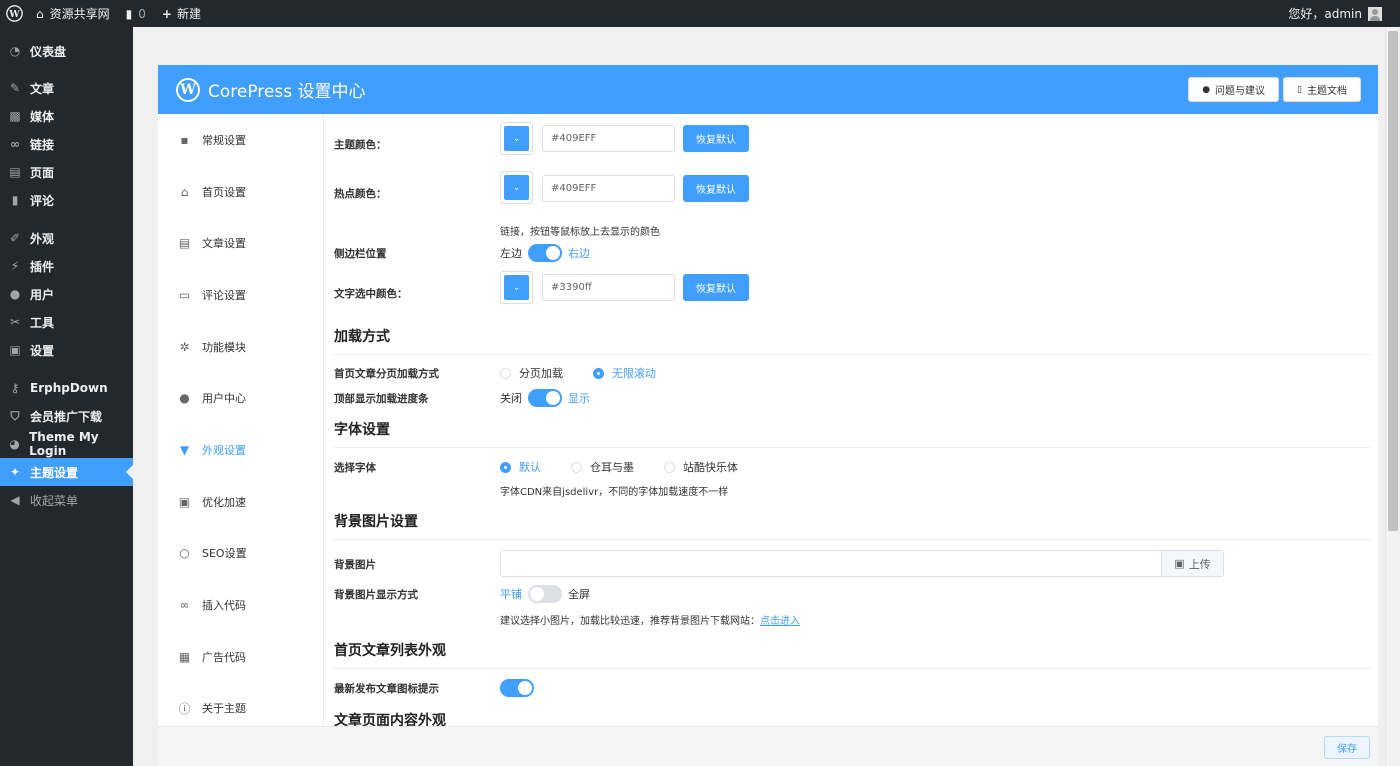 The height and width of the screenshot is (766, 1400). Describe the element at coordinates (184, 346) in the screenshot. I see `gear-icon: ✲` at that location.